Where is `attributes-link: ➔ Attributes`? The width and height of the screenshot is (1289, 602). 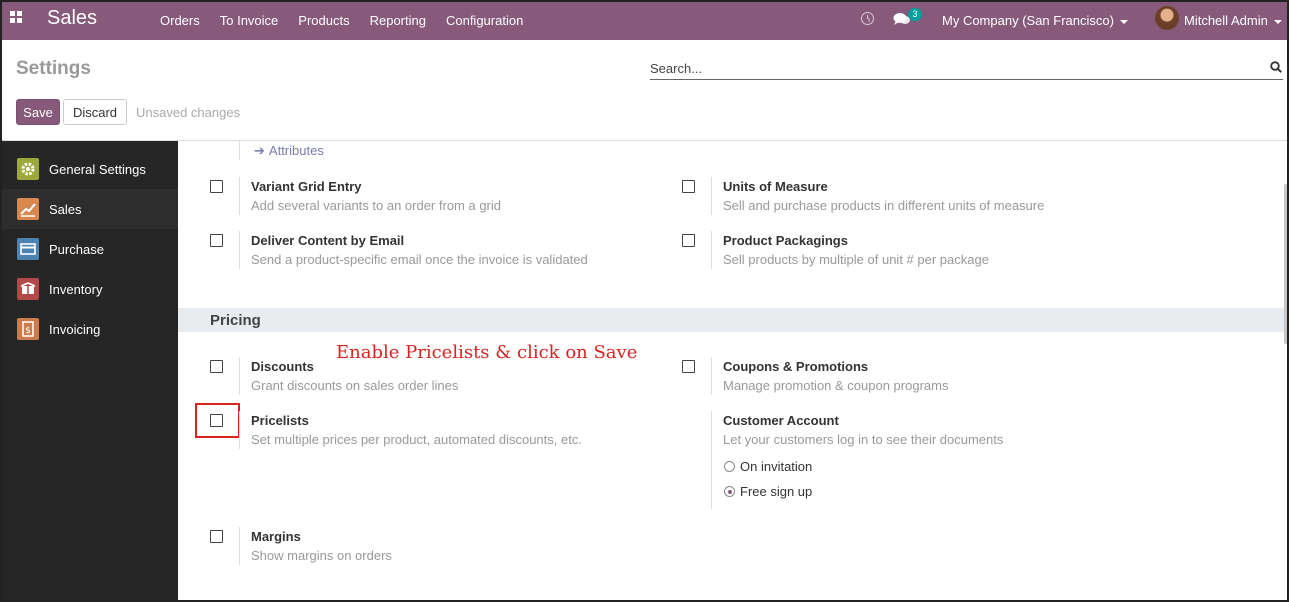
attributes-link: ➔ Attributes is located at coordinates (289, 151).